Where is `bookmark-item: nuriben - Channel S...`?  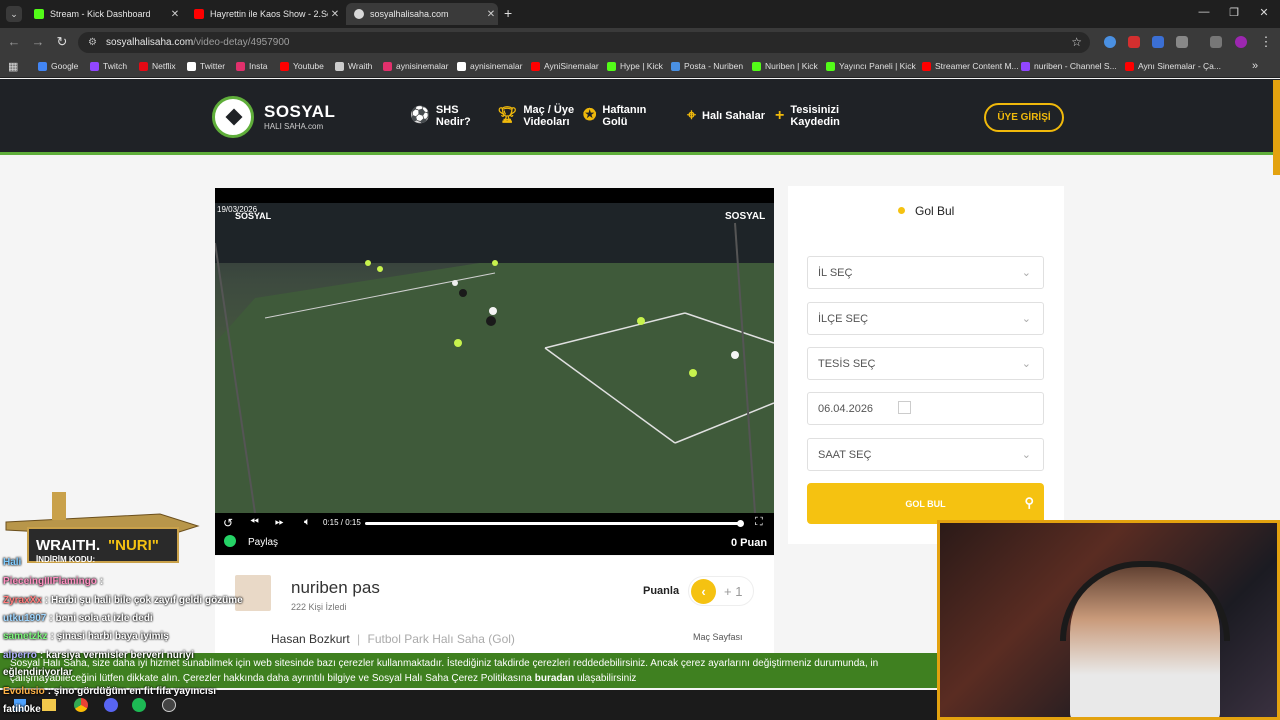
bookmark-item: nuriben - Channel S... is located at coordinates (1069, 66).